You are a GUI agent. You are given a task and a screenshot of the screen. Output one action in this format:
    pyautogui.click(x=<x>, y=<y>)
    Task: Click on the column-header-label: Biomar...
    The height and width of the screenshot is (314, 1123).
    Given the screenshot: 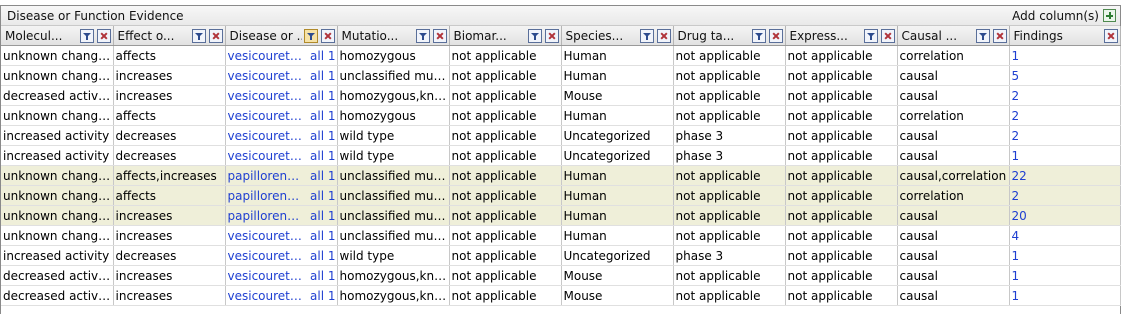 What is the action you would take?
    pyautogui.click(x=490, y=36)
    